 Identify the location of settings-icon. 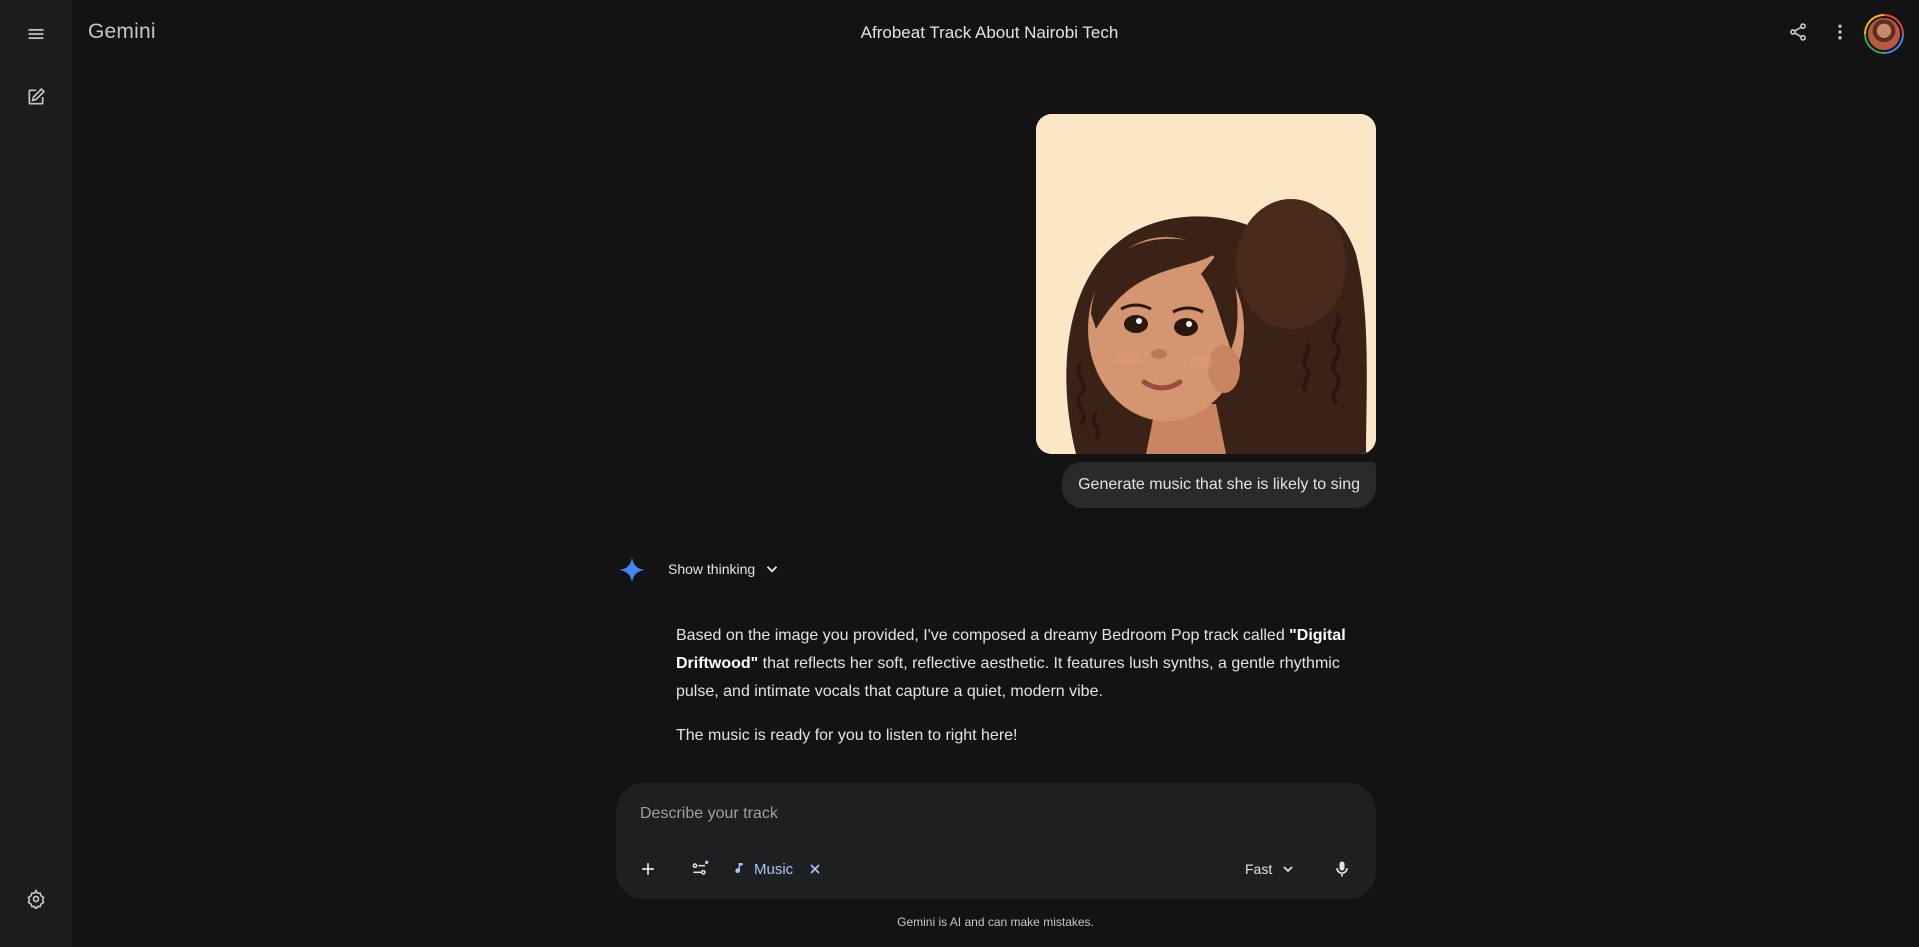
(36, 899).